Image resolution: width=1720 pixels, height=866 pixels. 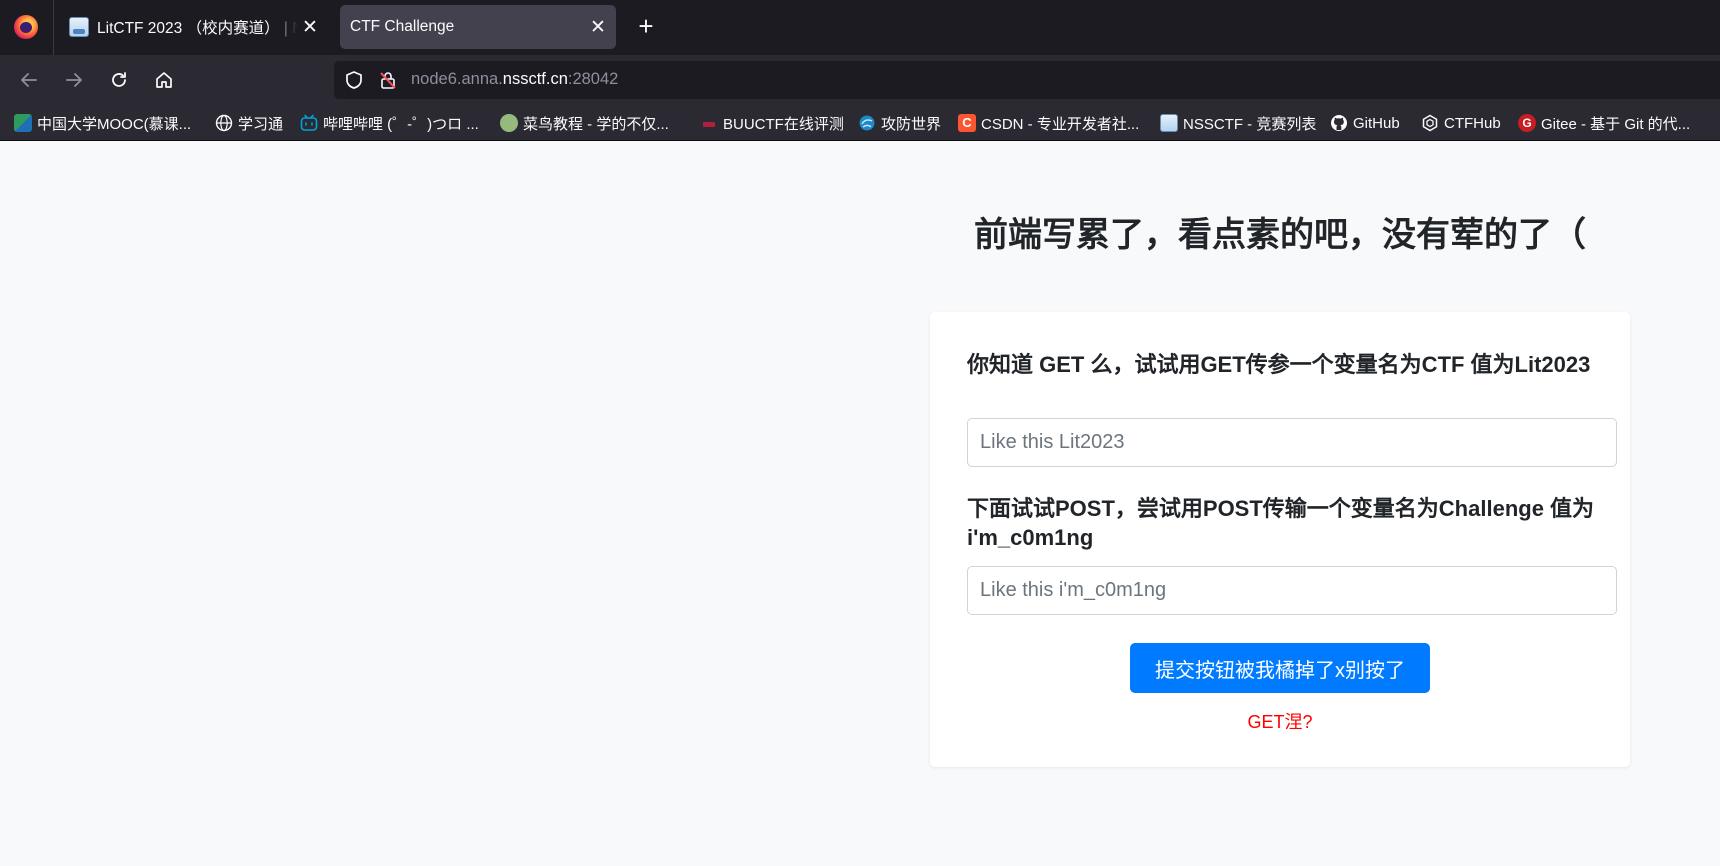 I want to click on firefox-icon, so click(x=26, y=27).